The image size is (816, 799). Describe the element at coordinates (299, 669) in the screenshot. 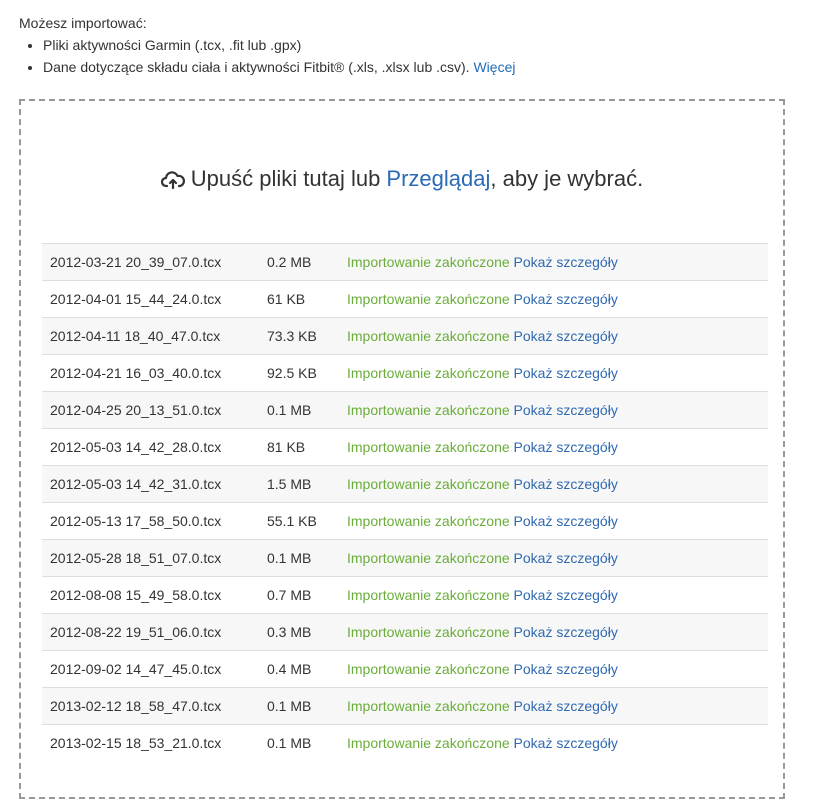

I see `file-size: 0.4 MB` at that location.